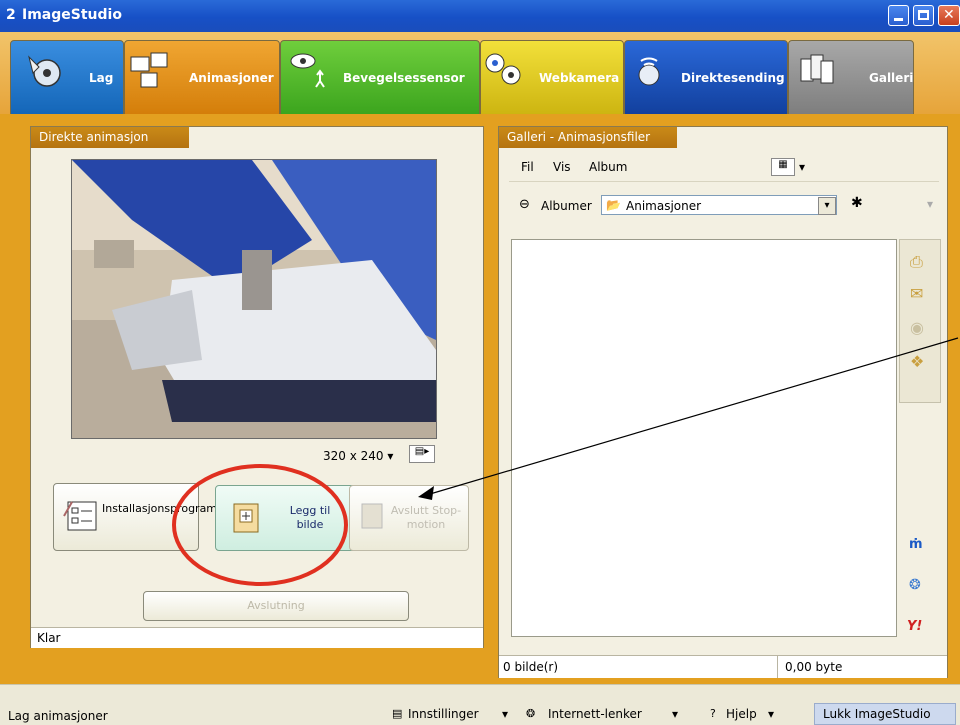 Image resolution: width=960 pixels, height=725 pixels. Describe the element at coordinates (58, 716) in the screenshot. I see `status-text: Lag animasjoner` at that location.